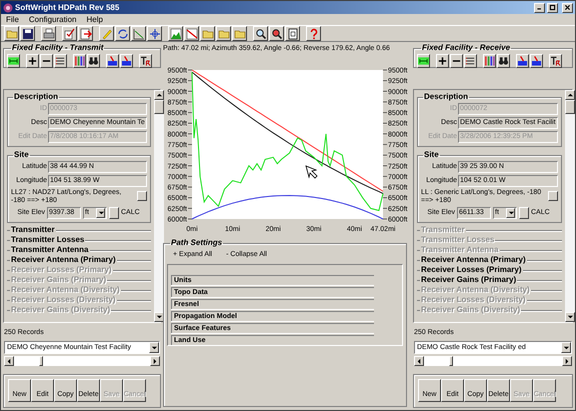  I want to click on striped-bars-icon, so click(79, 61).